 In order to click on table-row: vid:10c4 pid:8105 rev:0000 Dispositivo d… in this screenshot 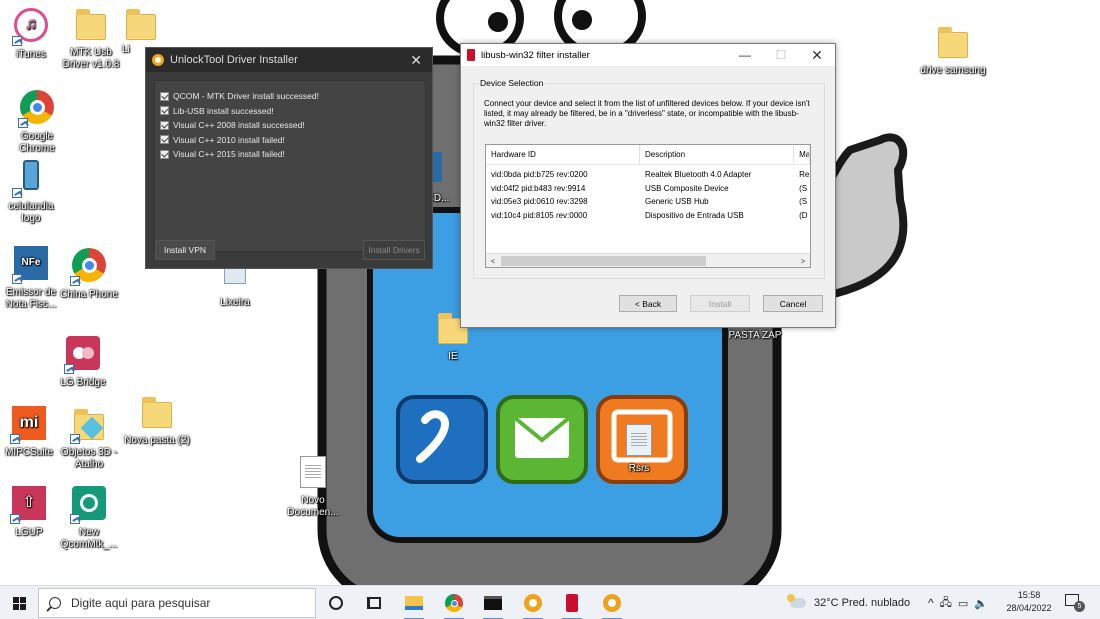, I will do `click(648, 216)`.